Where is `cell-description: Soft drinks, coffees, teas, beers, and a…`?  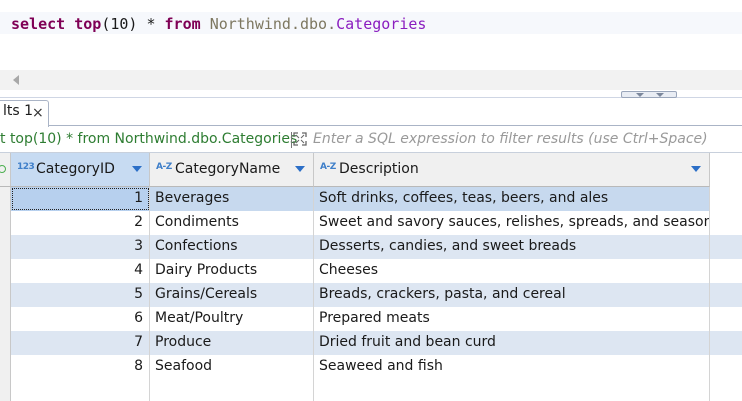
cell-description: Soft drinks, coffees, teas, beers, and a… is located at coordinates (512, 199).